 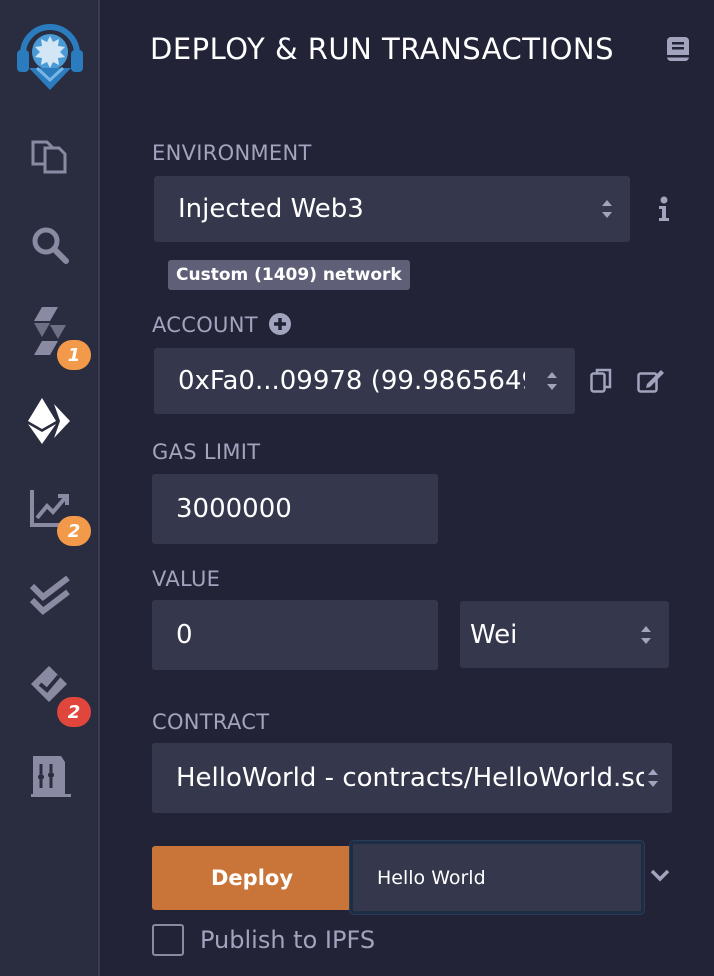 What do you see at coordinates (74, 355) in the screenshot?
I see `compiler-badge: 1` at bounding box center [74, 355].